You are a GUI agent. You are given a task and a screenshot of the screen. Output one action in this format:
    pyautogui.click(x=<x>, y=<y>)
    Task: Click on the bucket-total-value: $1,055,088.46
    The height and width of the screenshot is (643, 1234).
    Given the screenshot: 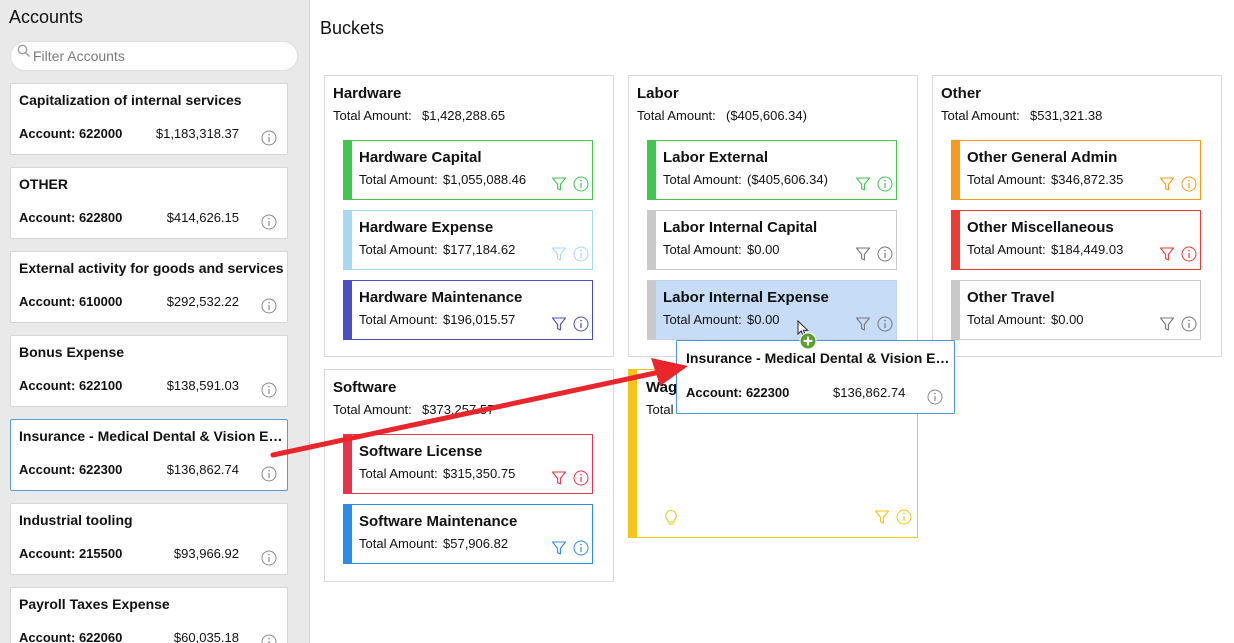 What is the action you would take?
    pyautogui.click(x=485, y=179)
    